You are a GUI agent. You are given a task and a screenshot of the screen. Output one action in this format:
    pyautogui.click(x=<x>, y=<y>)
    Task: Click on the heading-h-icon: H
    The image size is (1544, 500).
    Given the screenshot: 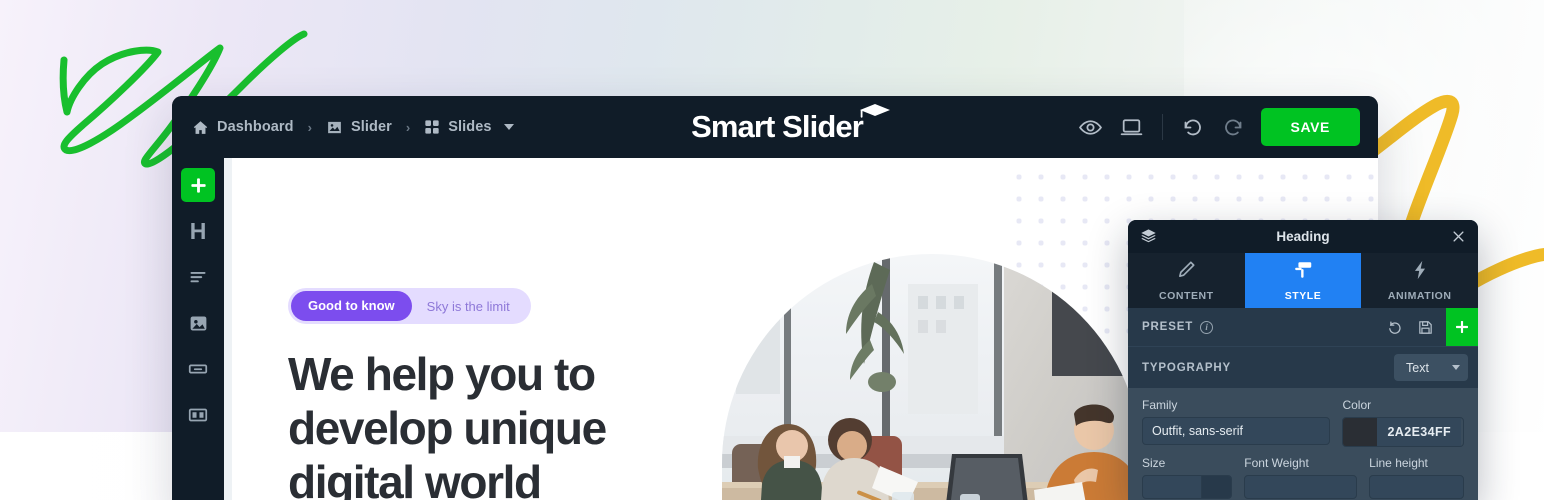 What is the action you would take?
    pyautogui.click(x=198, y=230)
    